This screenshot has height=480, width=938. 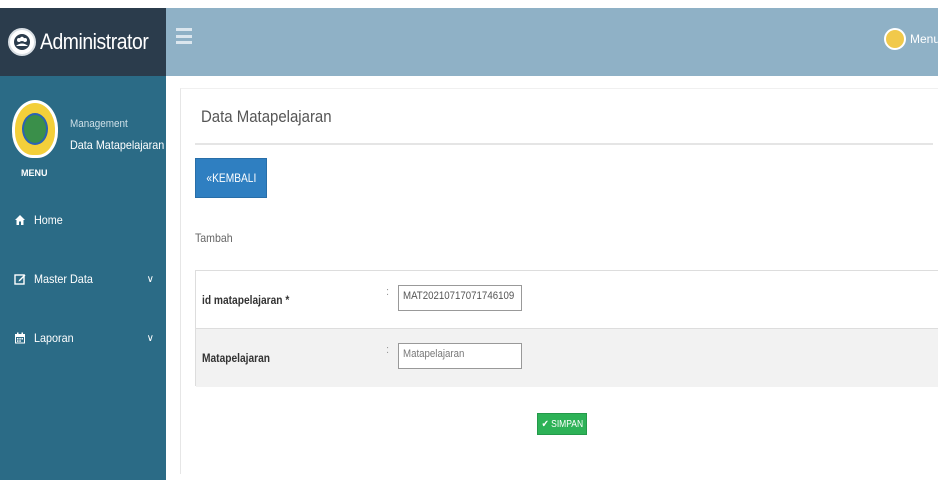 What do you see at coordinates (236, 358) in the screenshot?
I see `field-label: Matapelajaran` at bounding box center [236, 358].